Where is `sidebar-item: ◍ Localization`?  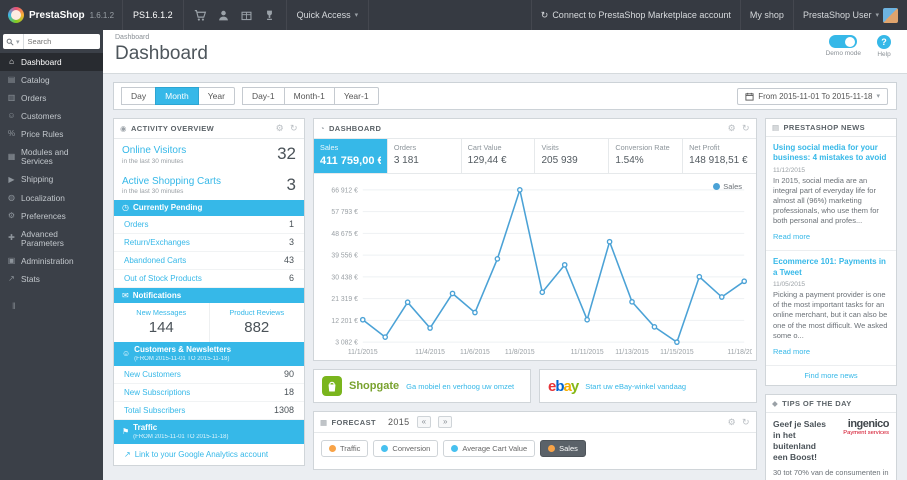 sidebar-item: ◍ Localization is located at coordinates (51, 198).